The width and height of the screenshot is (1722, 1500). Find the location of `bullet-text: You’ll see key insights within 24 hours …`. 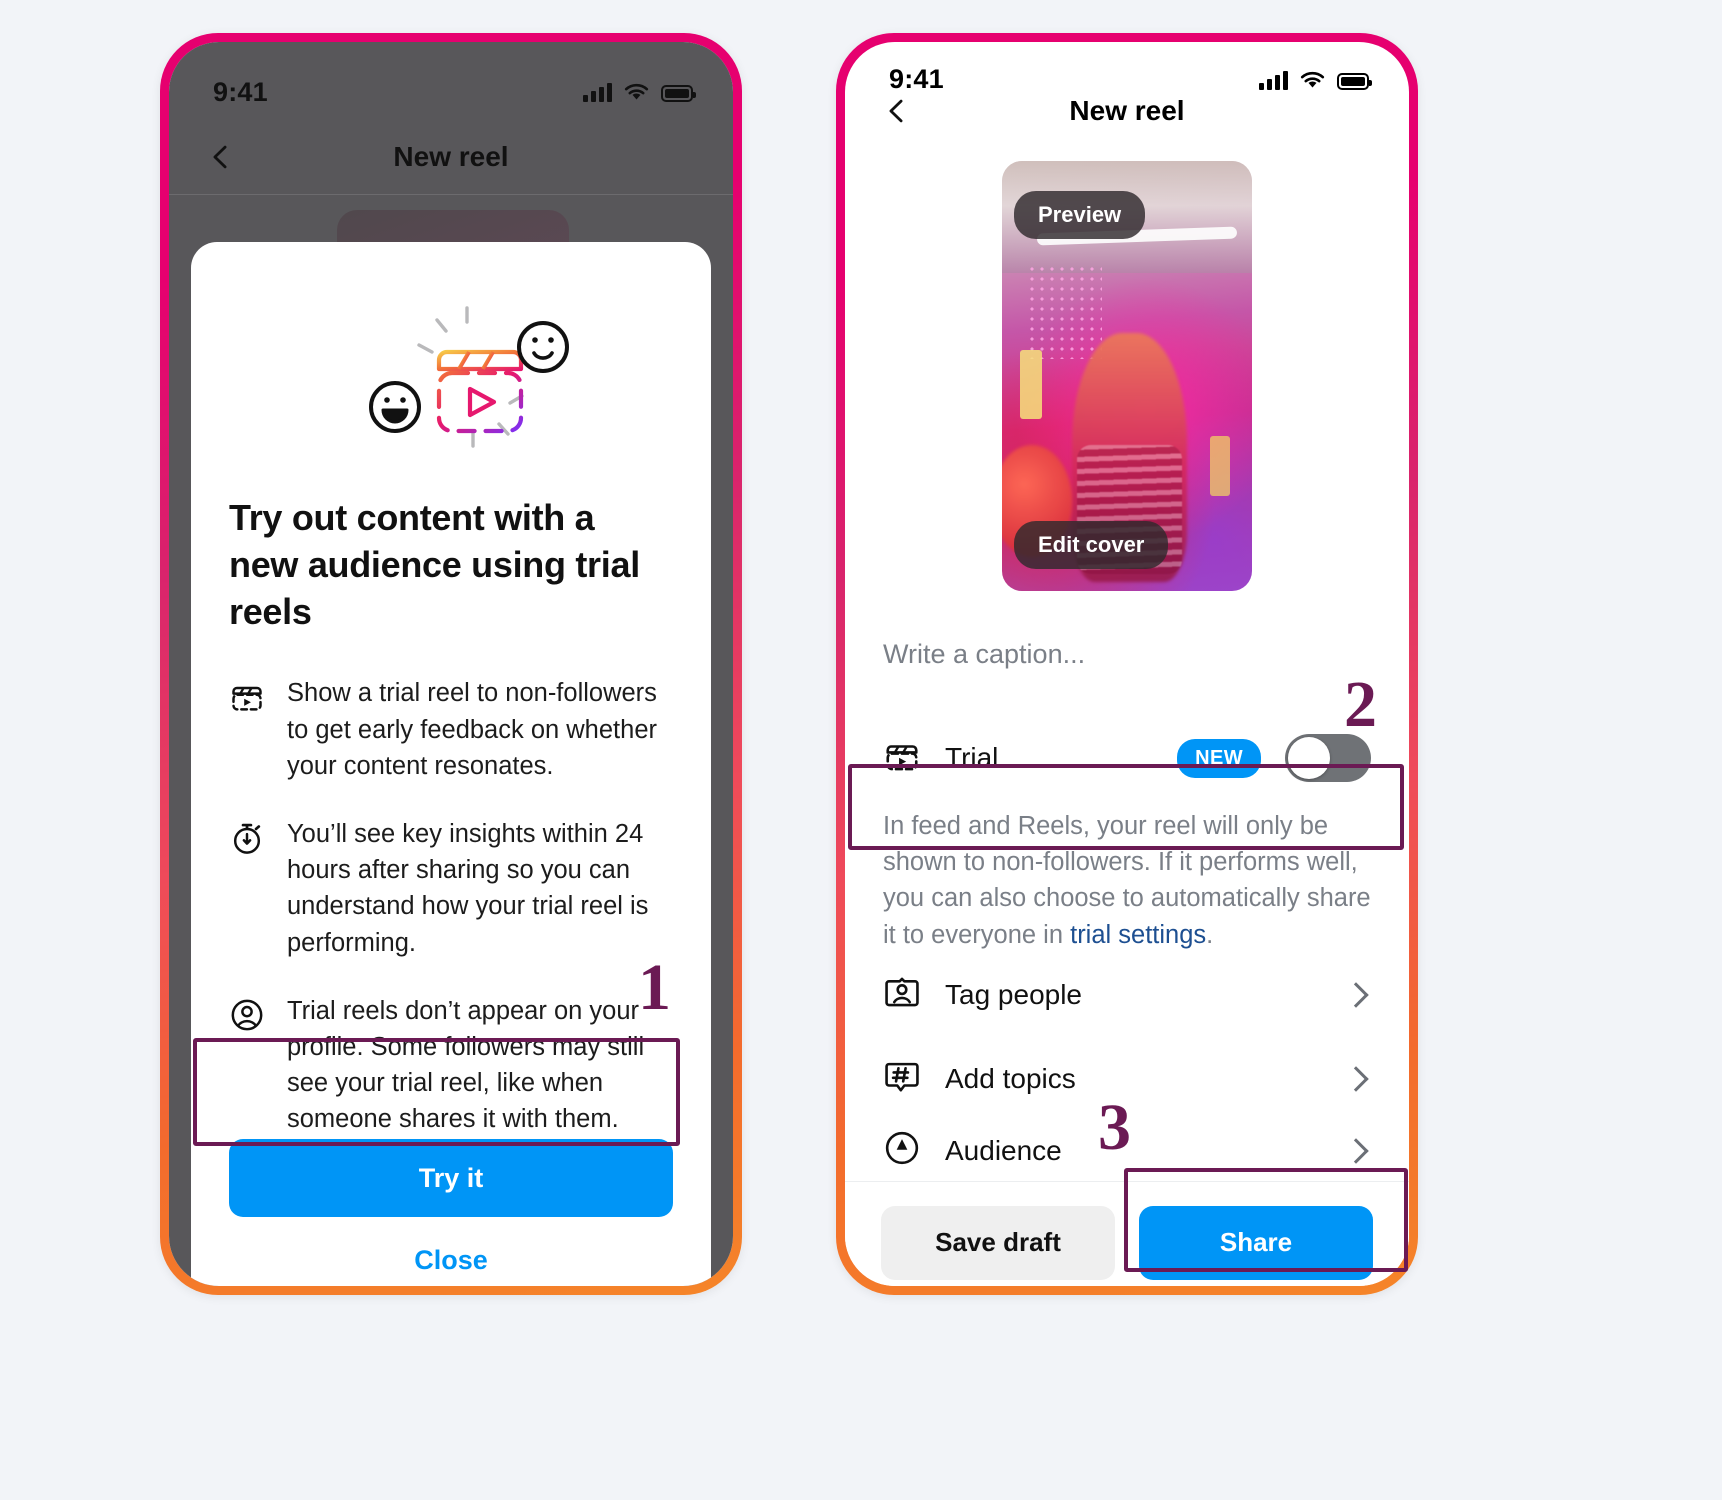

bullet-text: You’ll see key insights within 24 hours … is located at coordinates (468, 888).